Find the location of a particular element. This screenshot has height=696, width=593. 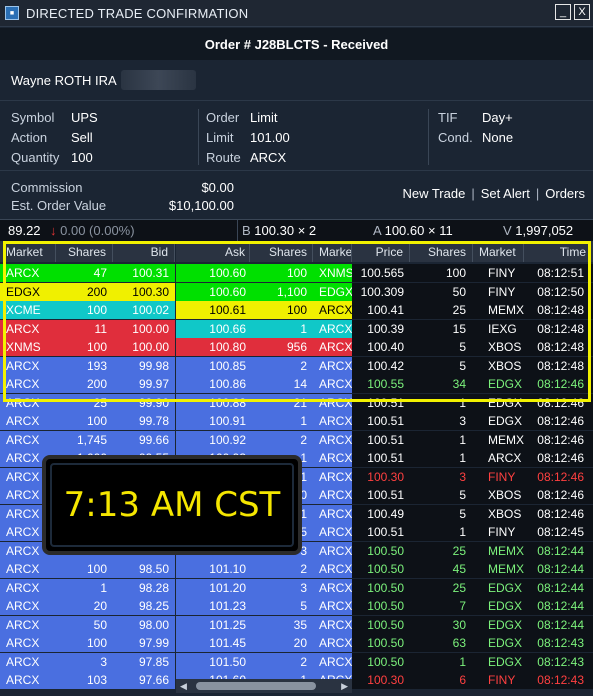

trade-row: 100.50 45 MEMX 08:12:44 is located at coordinates (472, 569).